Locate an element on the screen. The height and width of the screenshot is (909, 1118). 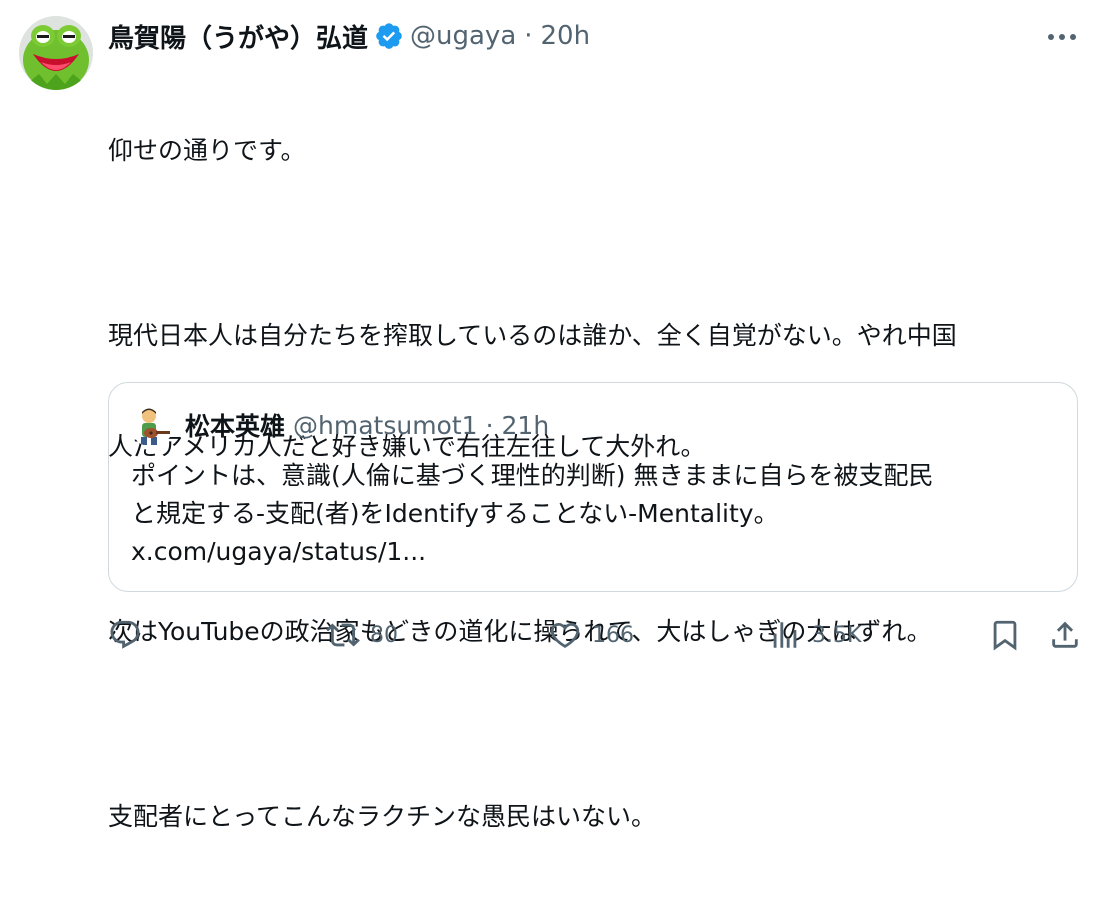
heart-icon is located at coordinates (565, 635).